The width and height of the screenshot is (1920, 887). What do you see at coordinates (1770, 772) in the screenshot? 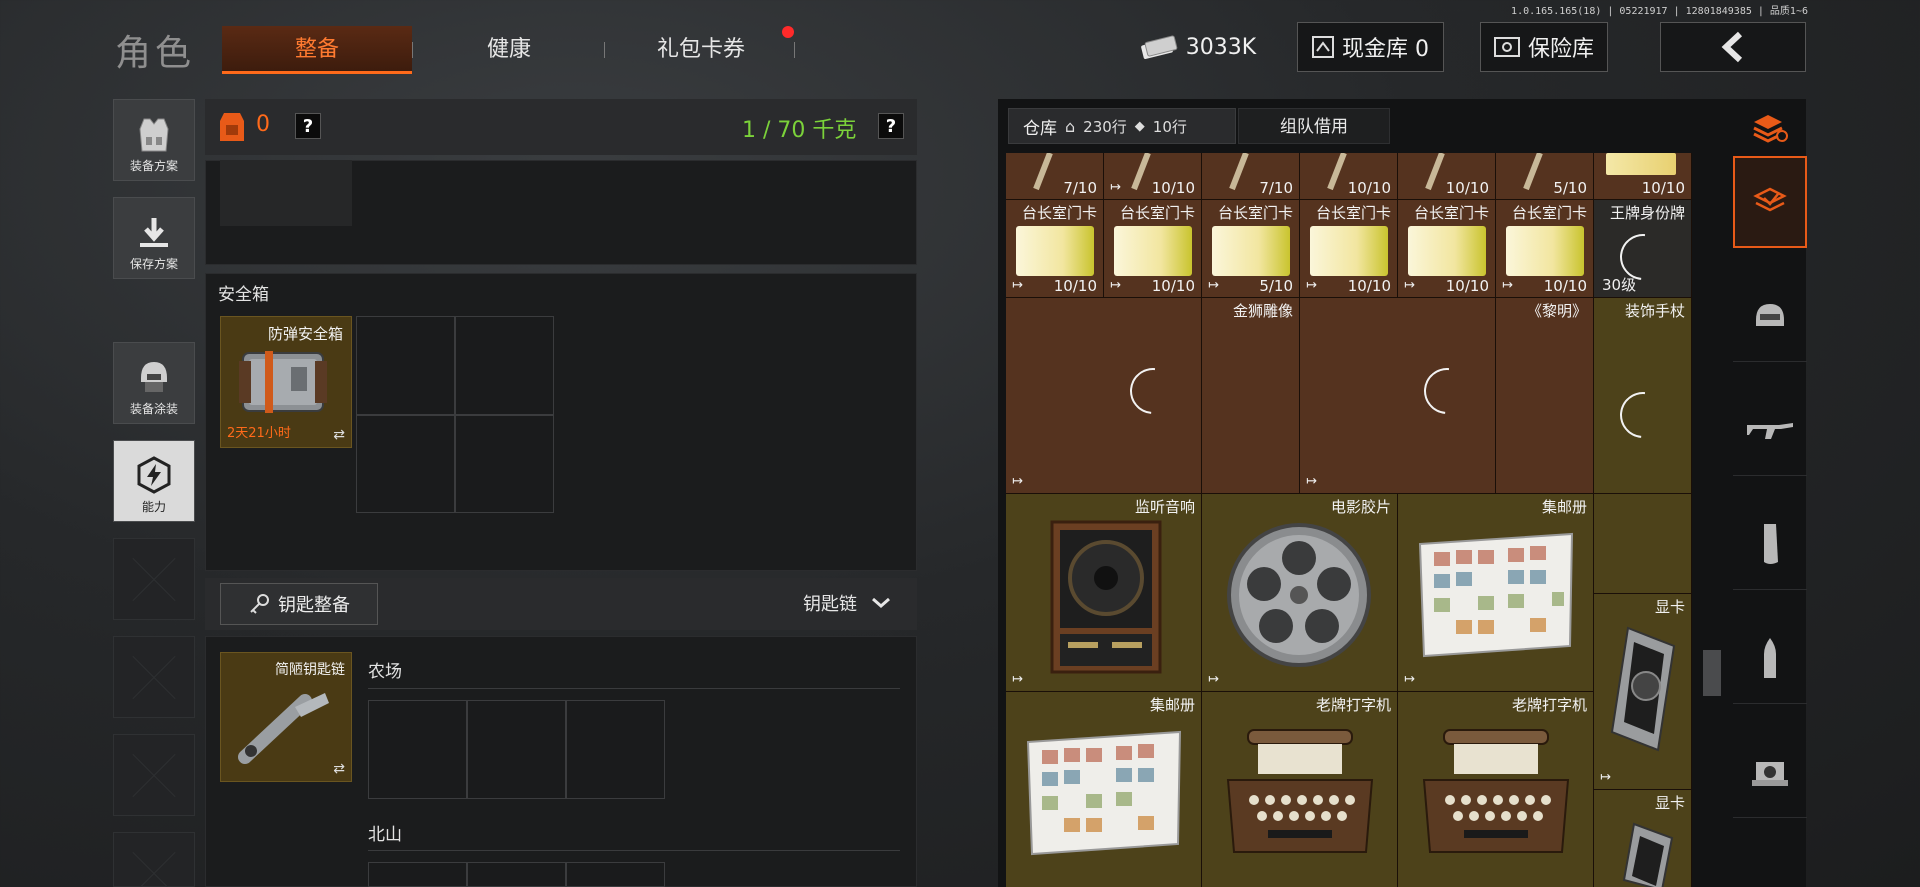
I see `filter-attachment-button` at bounding box center [1770, 772].